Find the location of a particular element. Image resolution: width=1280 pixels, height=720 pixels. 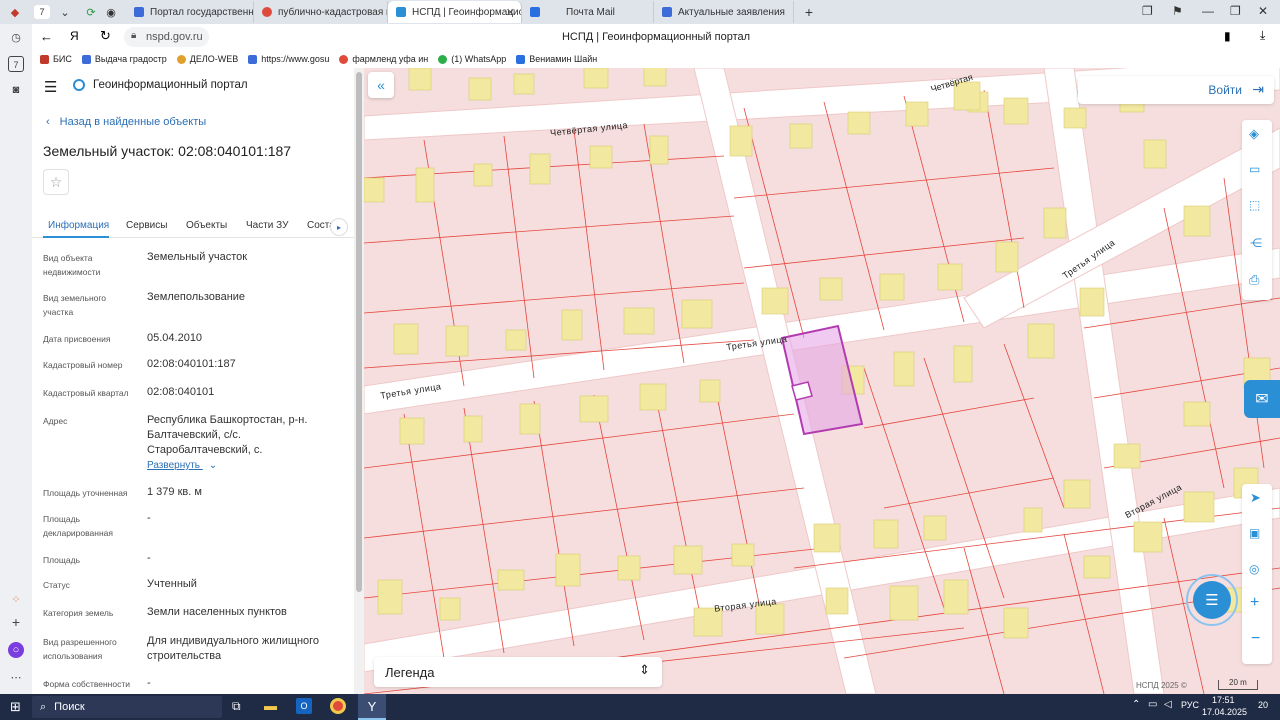

favorite-button: ☆ is located at coordinates (56, 182).